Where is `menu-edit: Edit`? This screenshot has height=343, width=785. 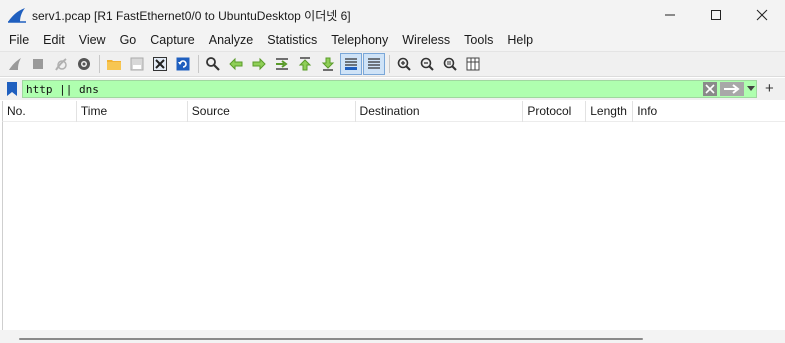 menu-edit: Edit is located at coordinates (54, 40).